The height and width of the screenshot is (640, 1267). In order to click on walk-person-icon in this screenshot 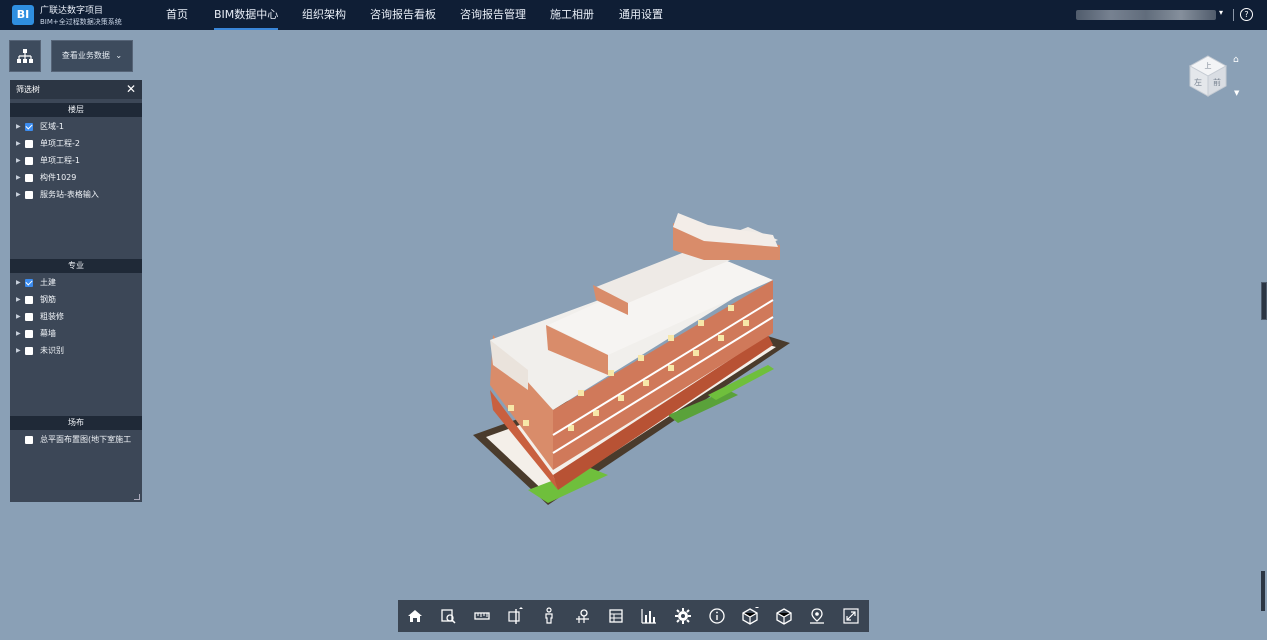, I will do `click(549, 616)`.